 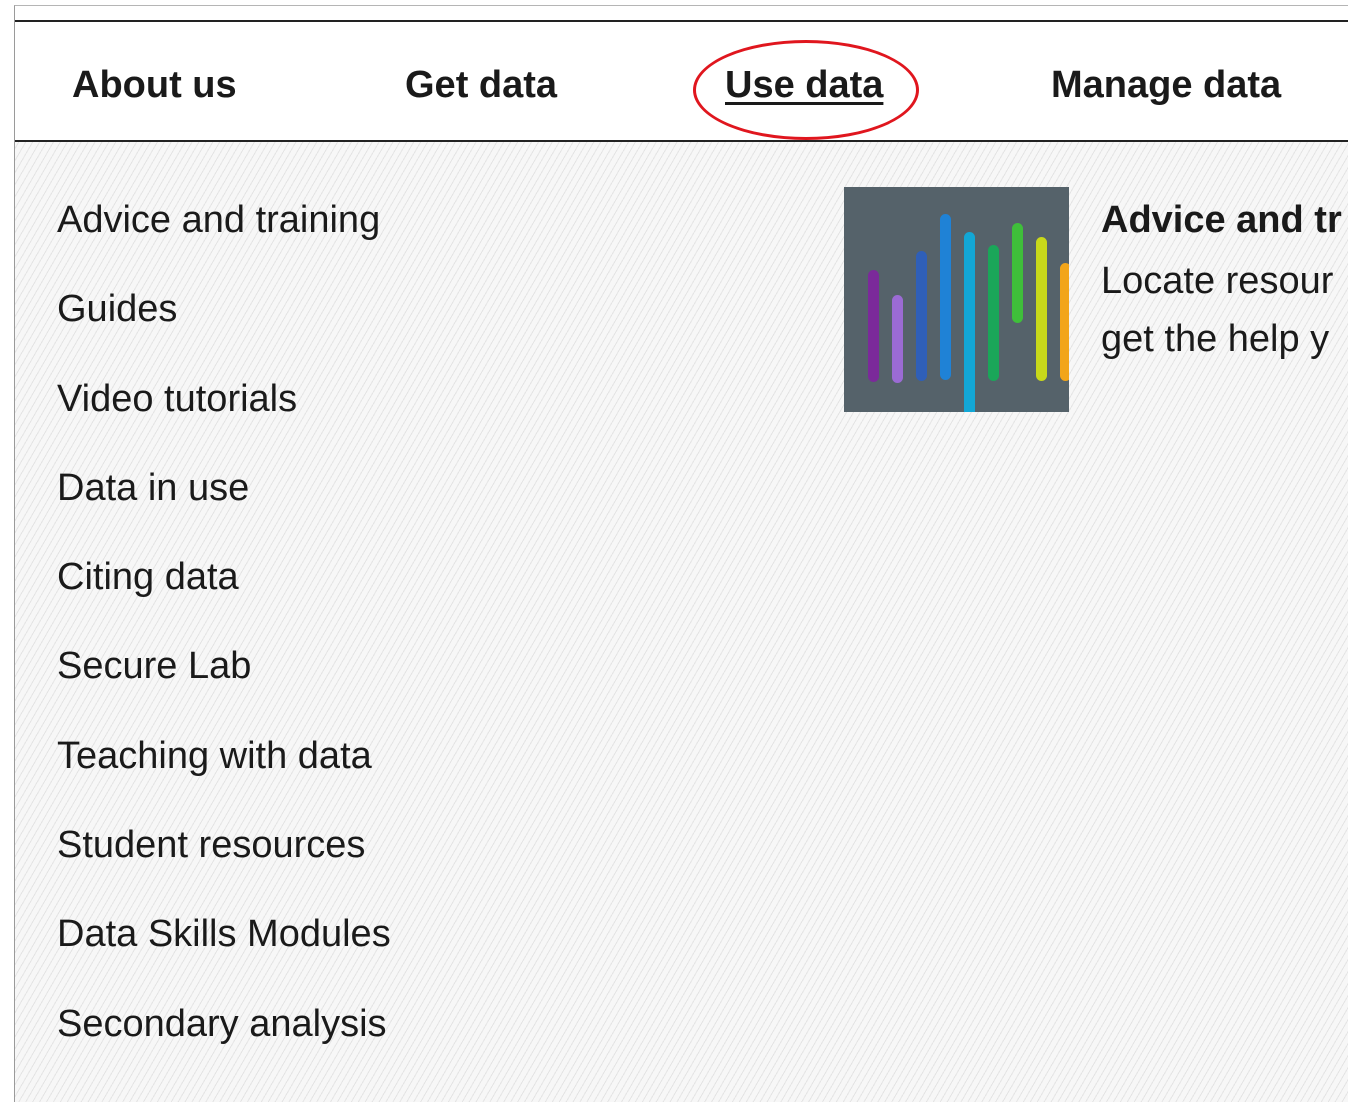 What do you see at coordinates (1224, 310) in the screenshot?
I see `feature-description: Locate resour get the help y` at bounding box center [1224, 310].